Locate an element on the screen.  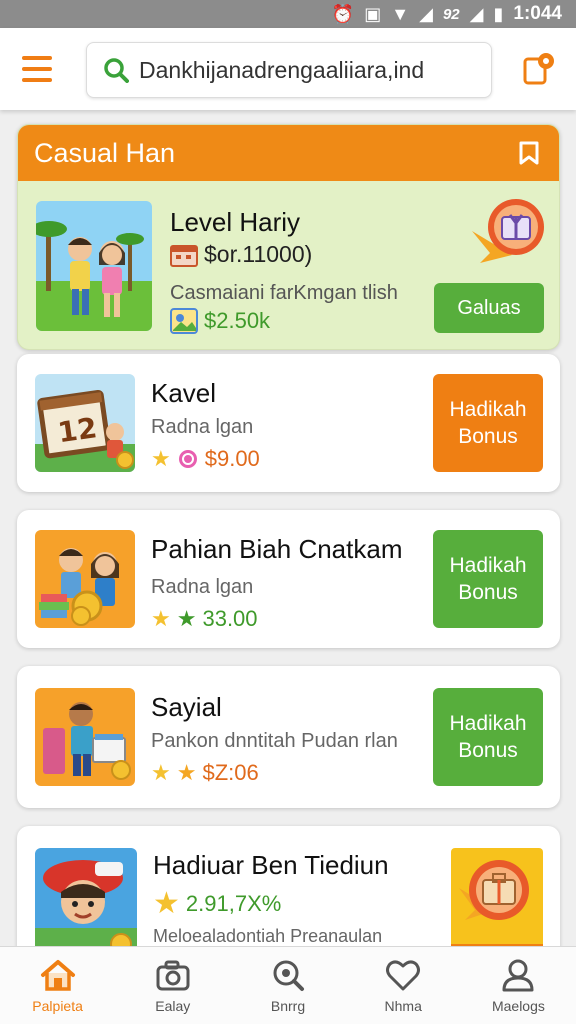
item-title: Hadiuar Ben Tiediun is located at coordinates (271, 865).